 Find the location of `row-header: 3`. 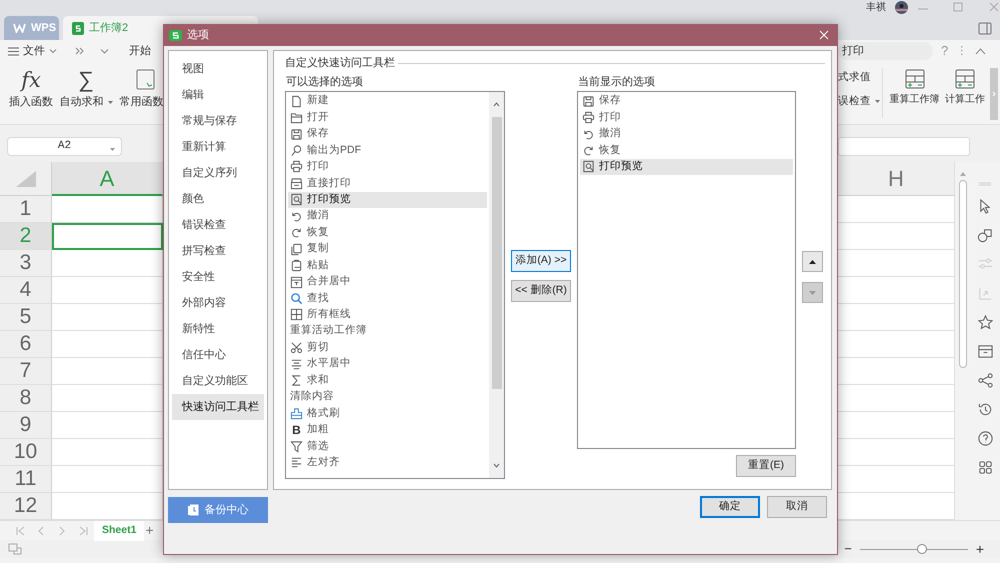

row-header: 3 is located at coordinates (26, 263).